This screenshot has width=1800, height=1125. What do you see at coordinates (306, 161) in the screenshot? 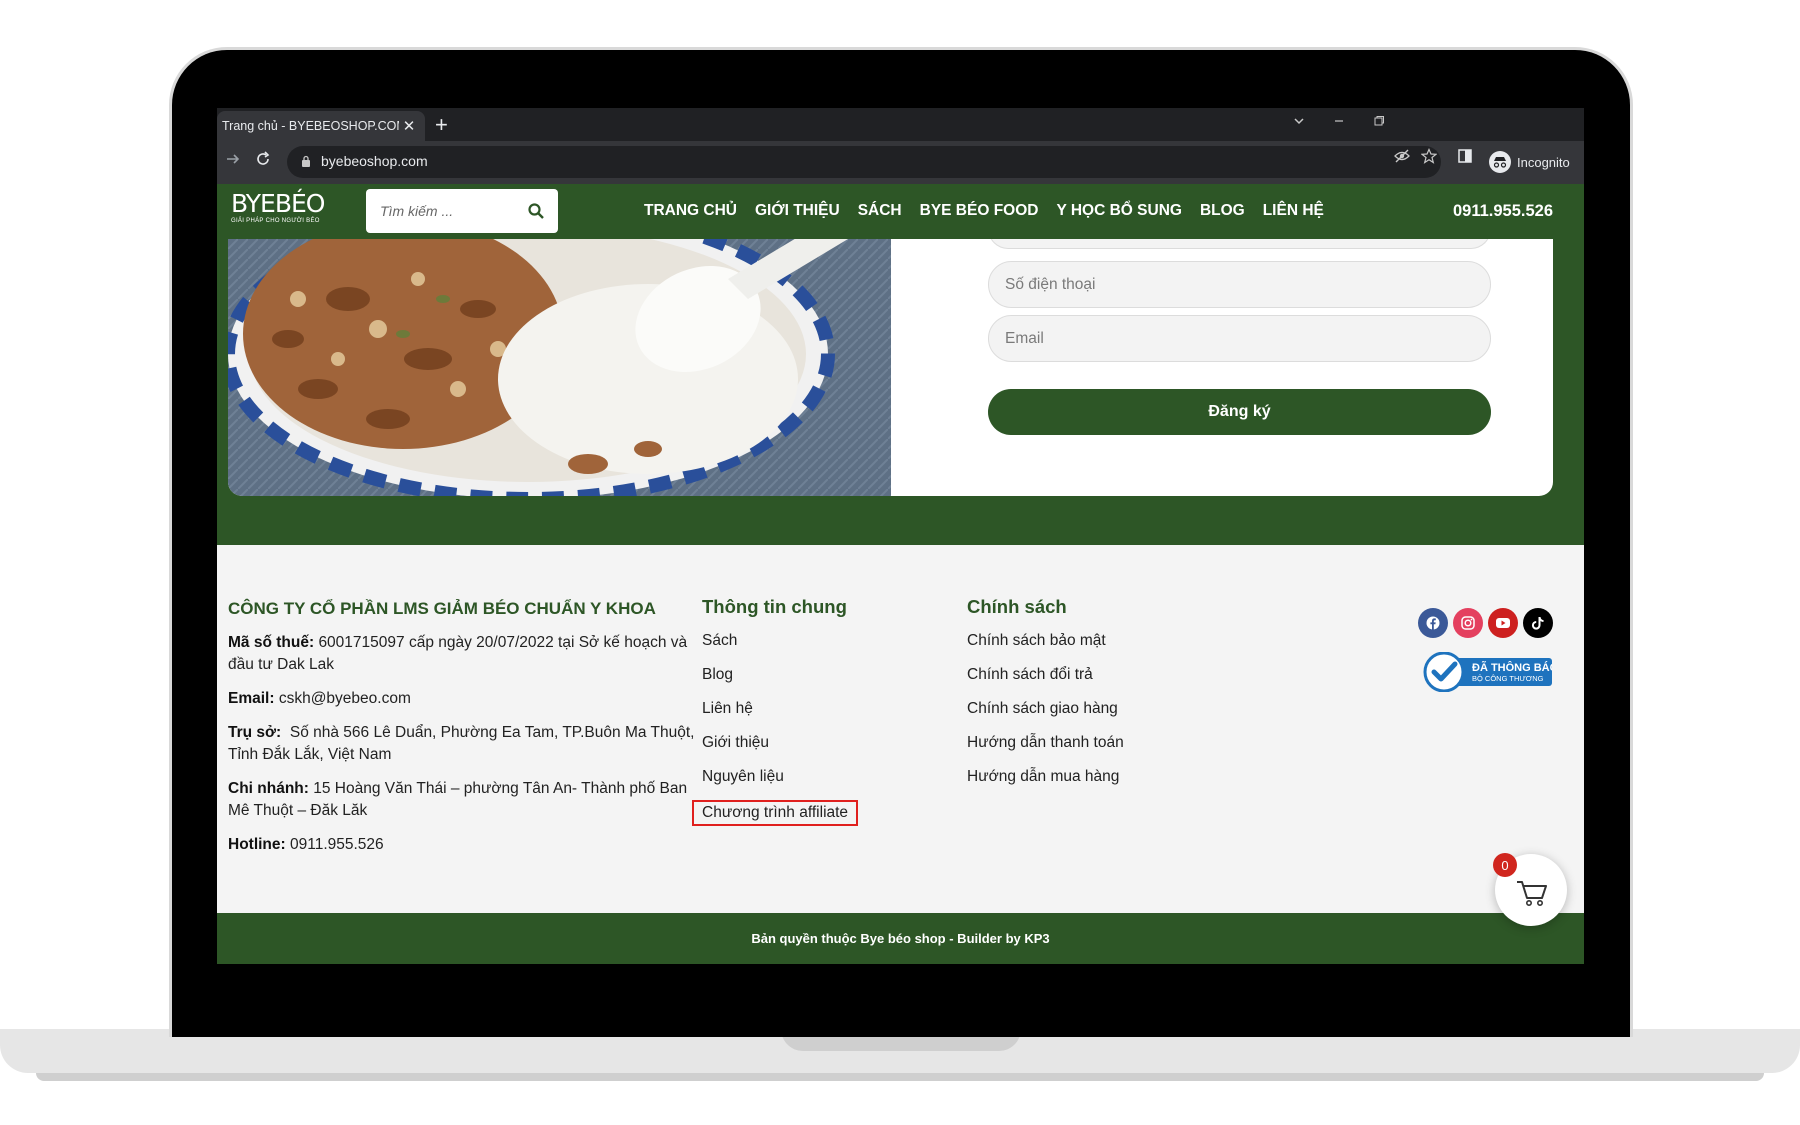
I see `lock-icon` at bounding box center [306, 161].